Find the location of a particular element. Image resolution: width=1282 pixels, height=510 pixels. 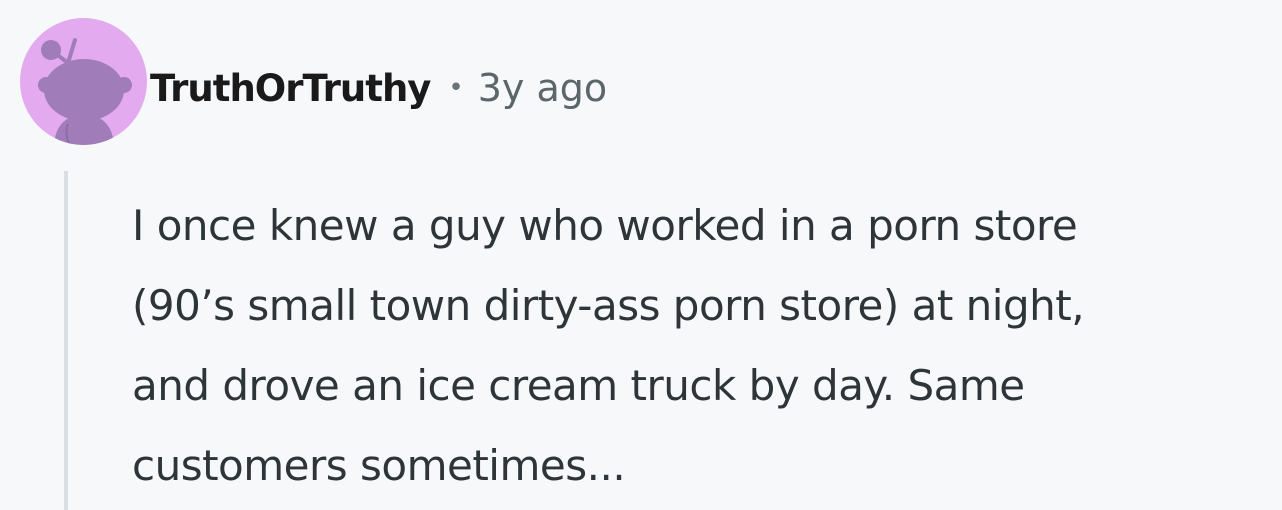

snoo-avatar-icon is located at coordinates (85, 91).